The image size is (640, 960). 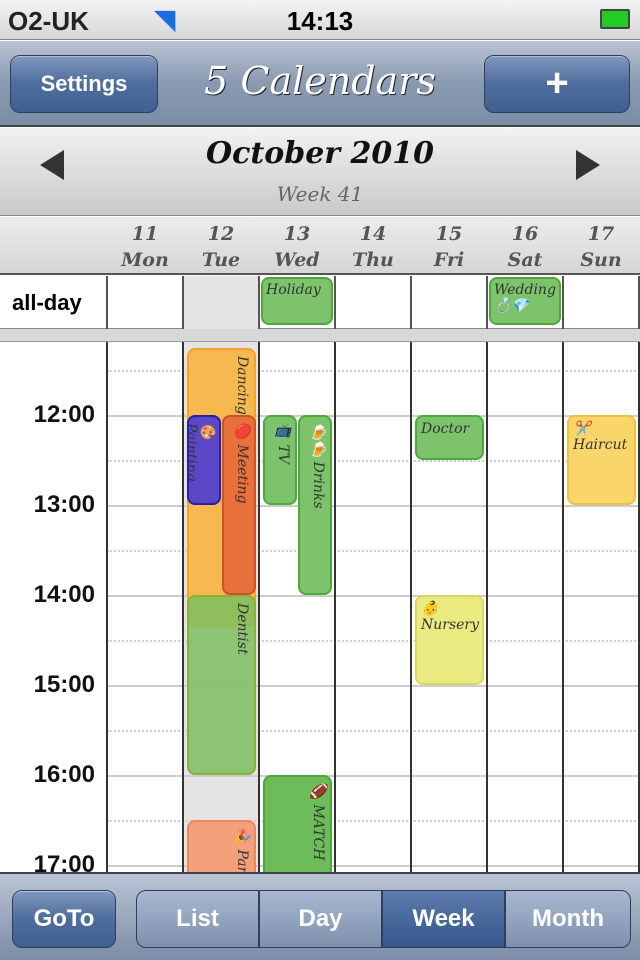 I want to click on event-title: 📺 TV, so click(x=283, y=443).